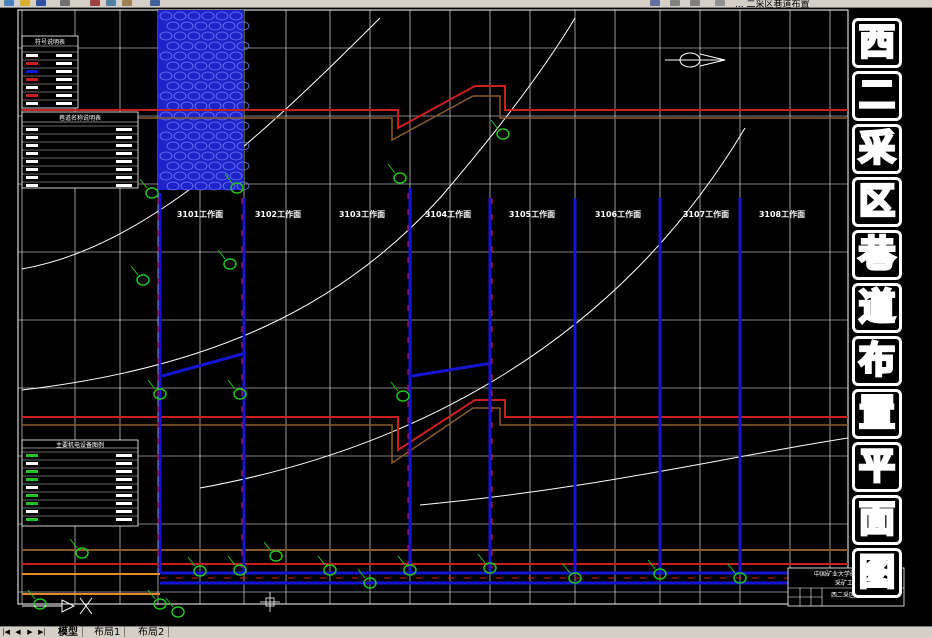 Image resolution: width=932 pixels, height=638 pixels. I want to click on save-icon, so click(41, 3).